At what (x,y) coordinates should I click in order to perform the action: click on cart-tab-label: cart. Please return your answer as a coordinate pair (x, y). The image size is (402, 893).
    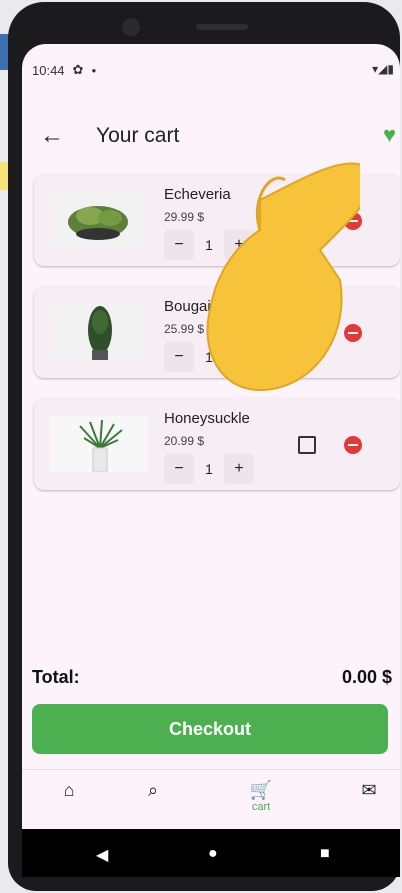
    Looking at the image, I should click on (261, 807).